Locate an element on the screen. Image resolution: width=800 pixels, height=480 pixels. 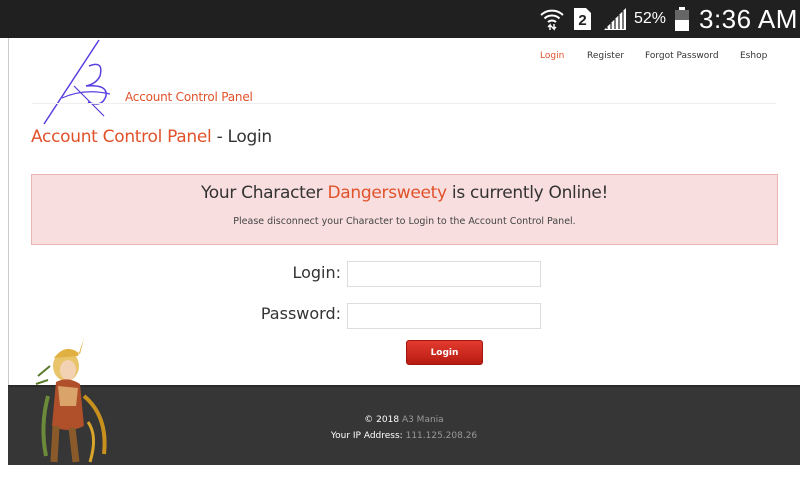
page-title: Account Control Panel - Login is located at coordinates (151, 137).